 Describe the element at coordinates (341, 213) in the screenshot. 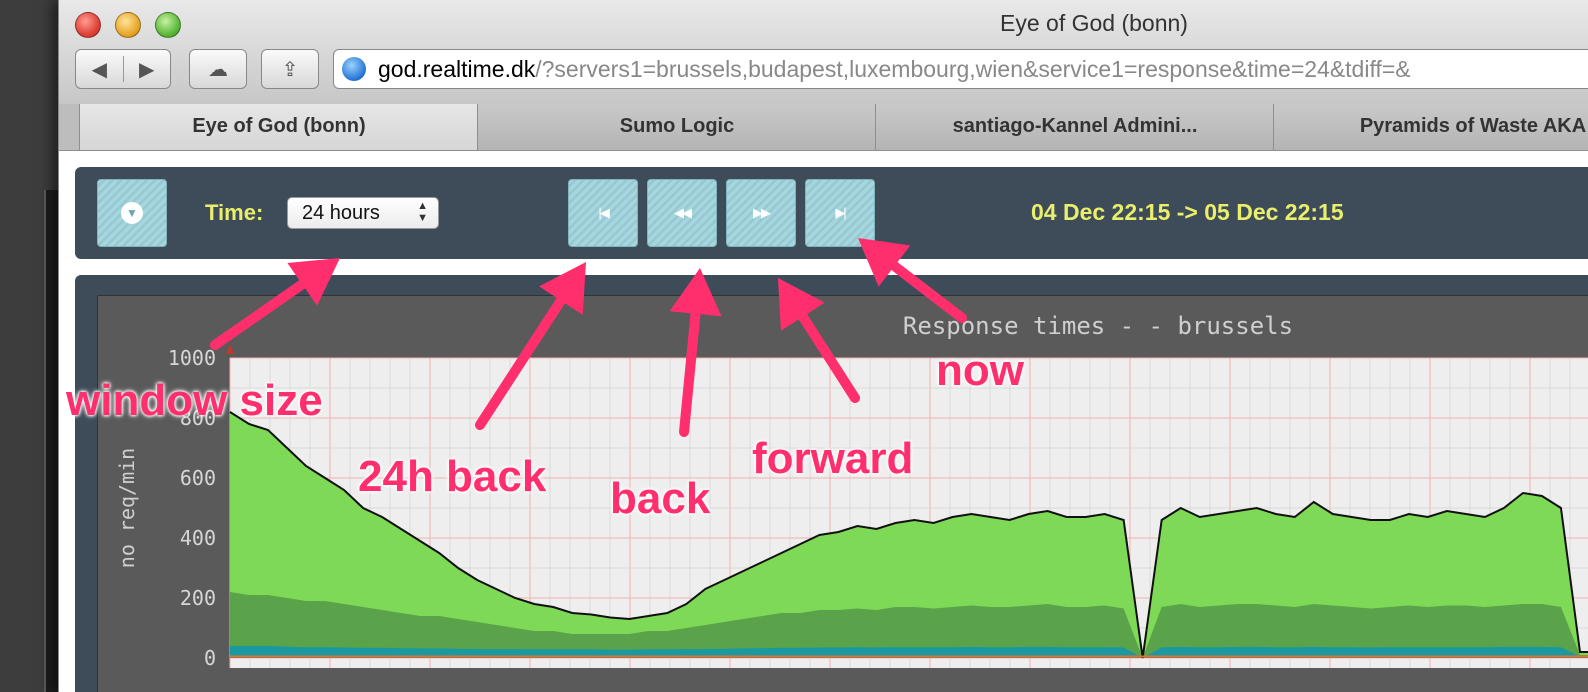

I see `time-window-value: 24 hours` at that location.